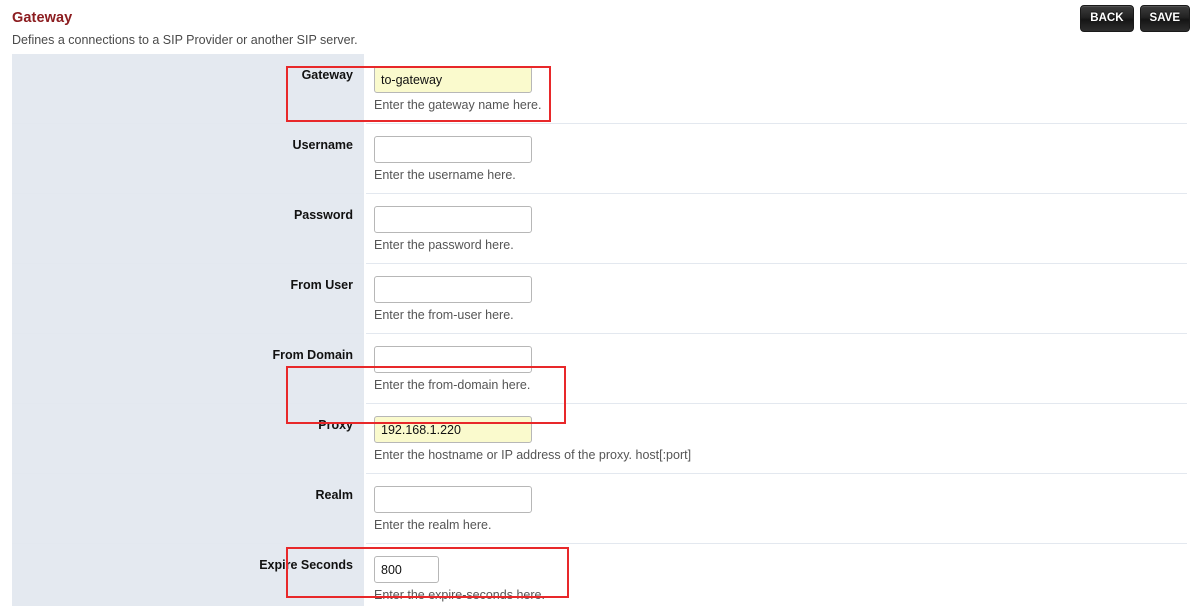 Image resolution: width=1202 pixels, height=606 pixels. I want to click on header-actions: BACK SAVE, so click(1135, 18).